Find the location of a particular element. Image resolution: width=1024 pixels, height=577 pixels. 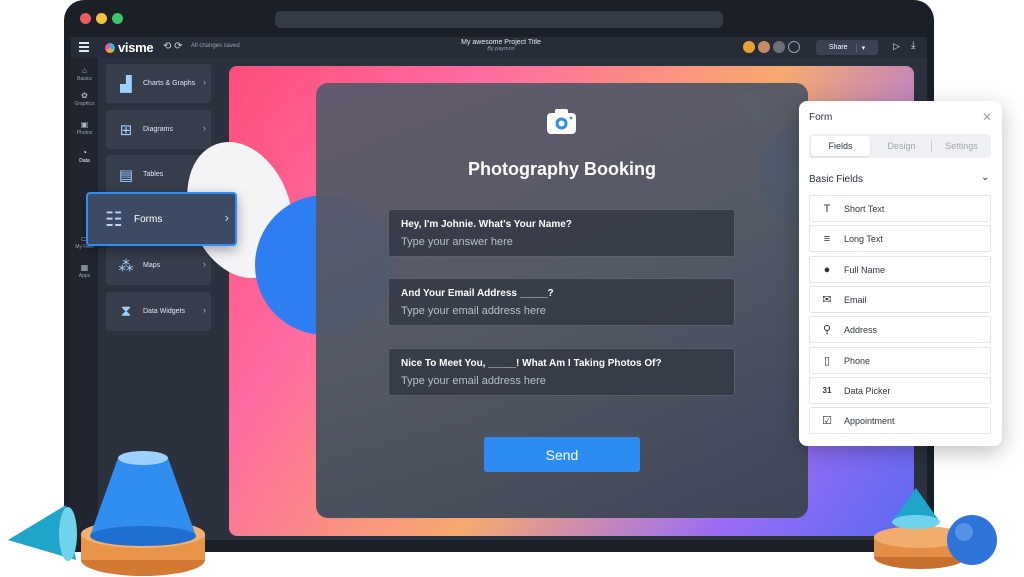

project-title: My awesome Project Title is located at coordinates (501, 42).